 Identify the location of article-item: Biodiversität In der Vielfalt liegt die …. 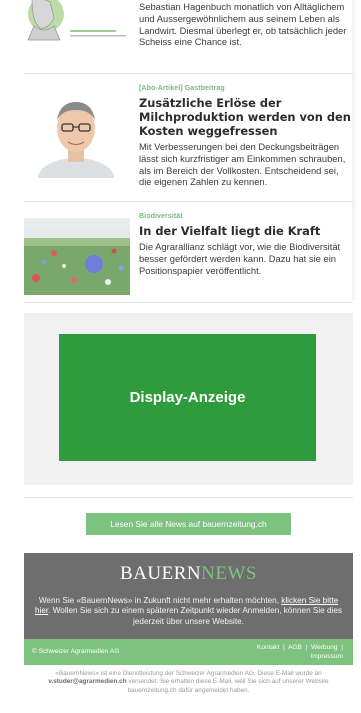
(188, 254).